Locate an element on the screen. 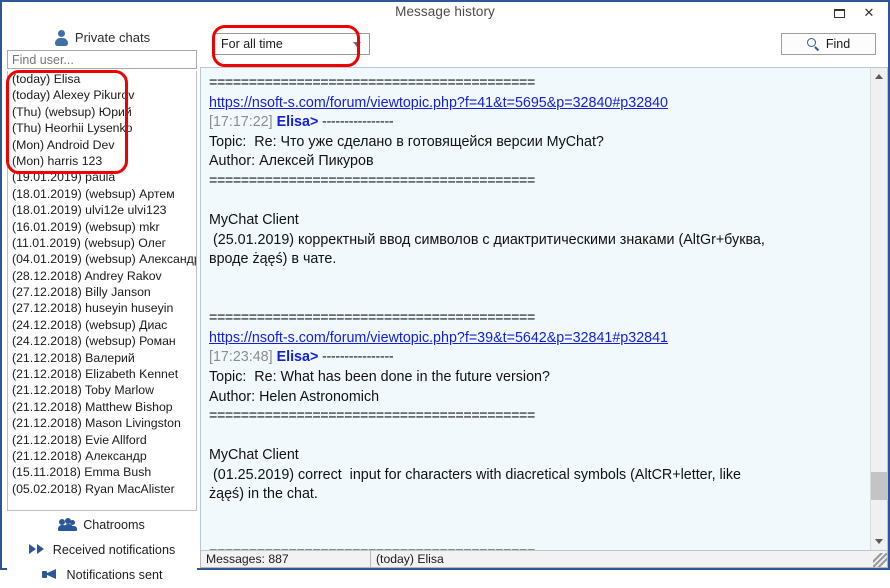 The height and width of the screenshot is (588, 890). sidebar-item-chatrooms: Chatrooms is located at coordinates (102, 524).